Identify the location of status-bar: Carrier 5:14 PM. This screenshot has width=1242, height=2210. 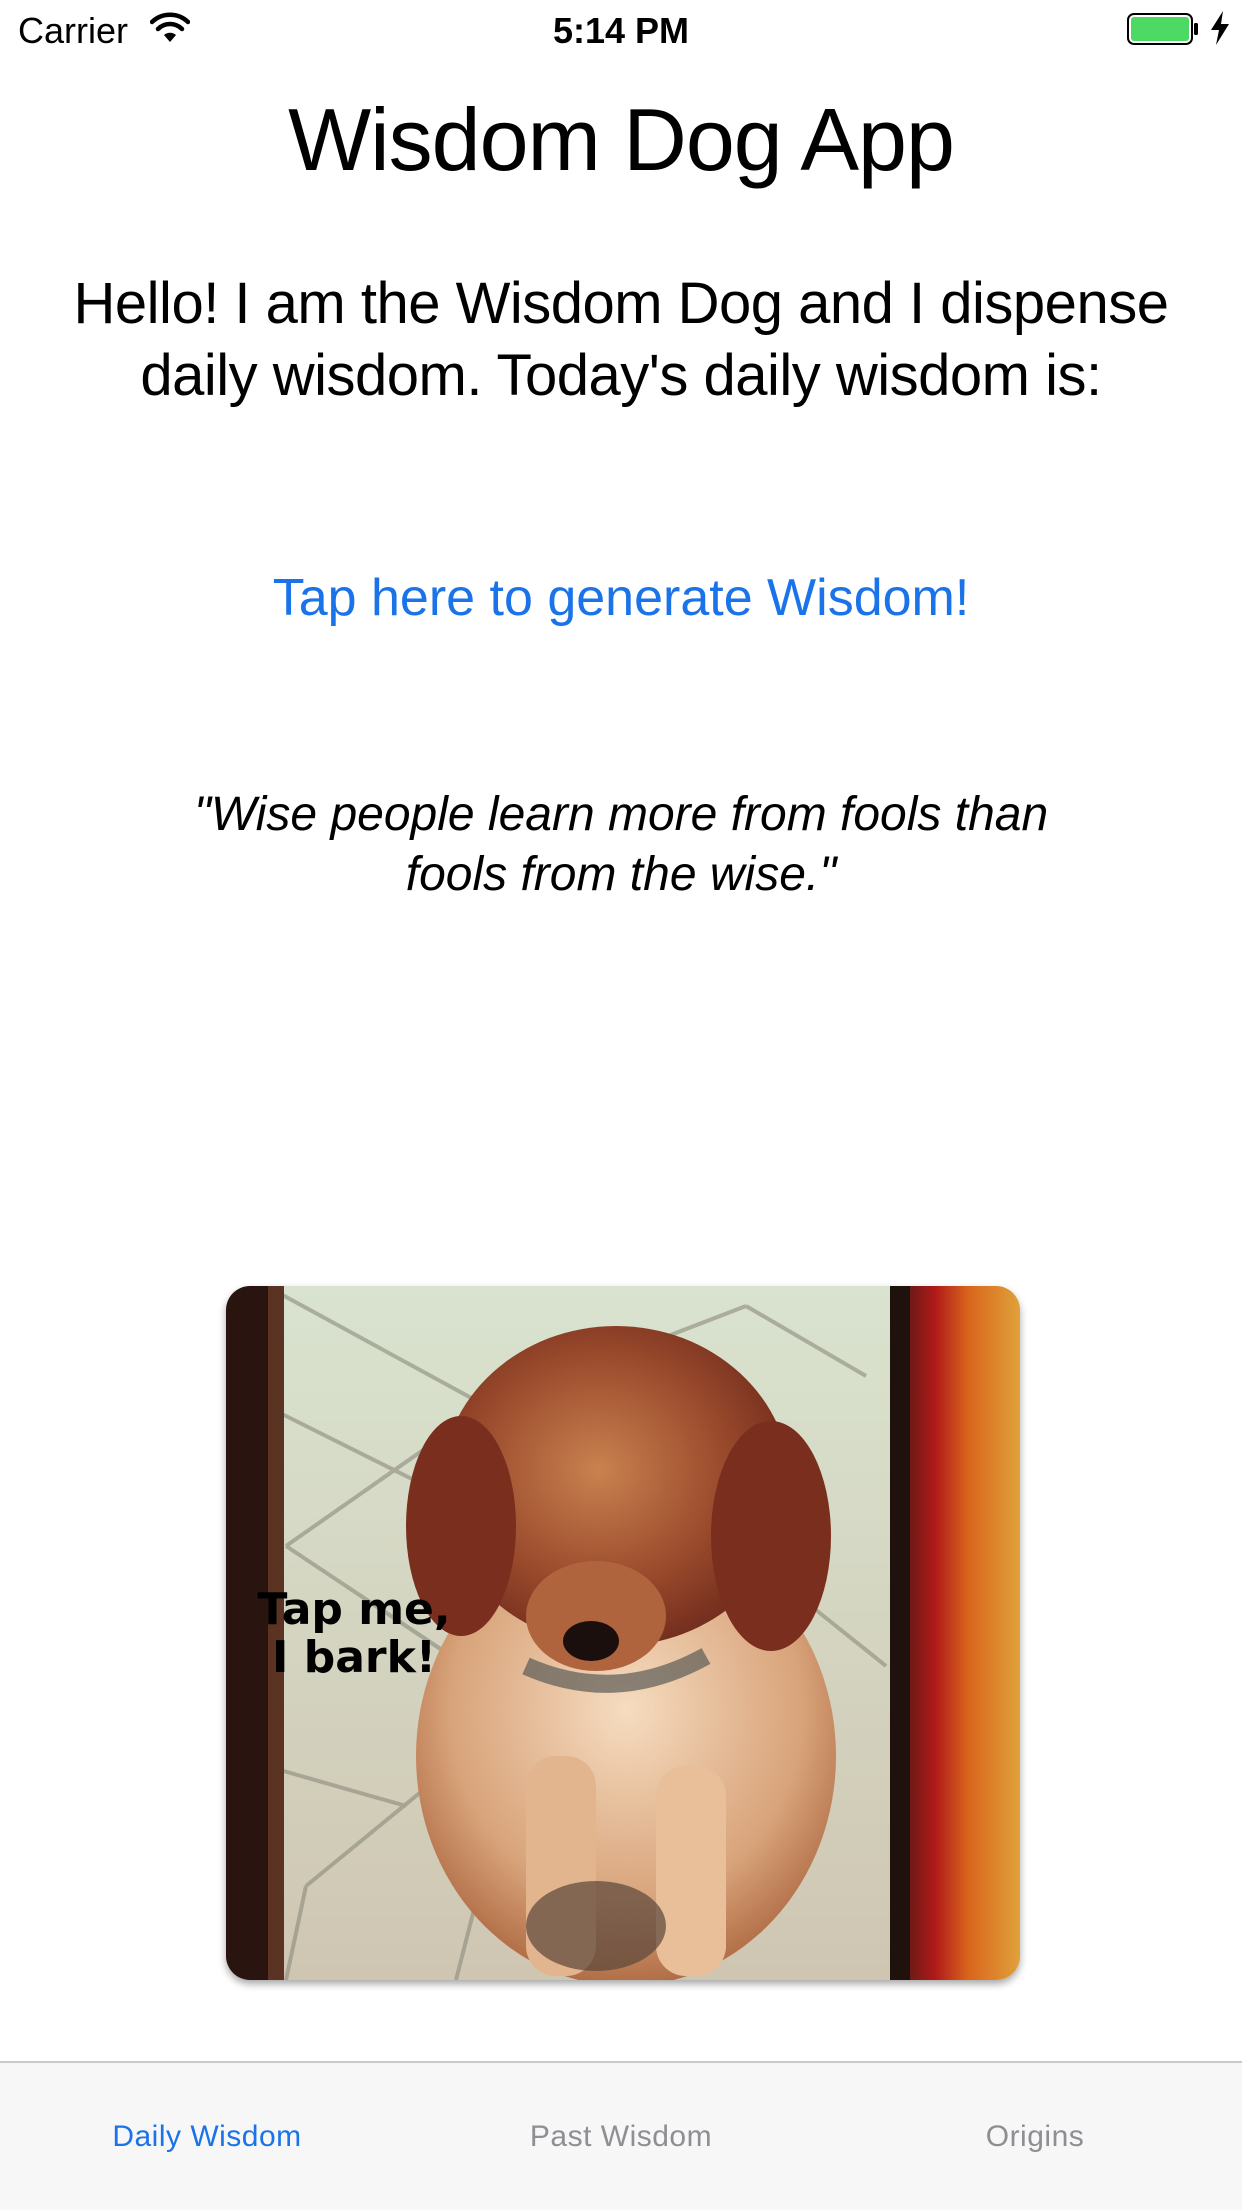
(621, 30).